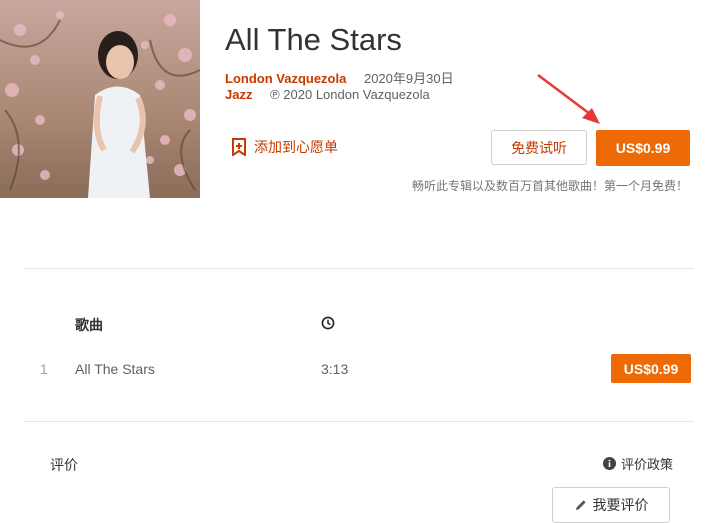  I want to click on column-header-duration, so click(328, 324).